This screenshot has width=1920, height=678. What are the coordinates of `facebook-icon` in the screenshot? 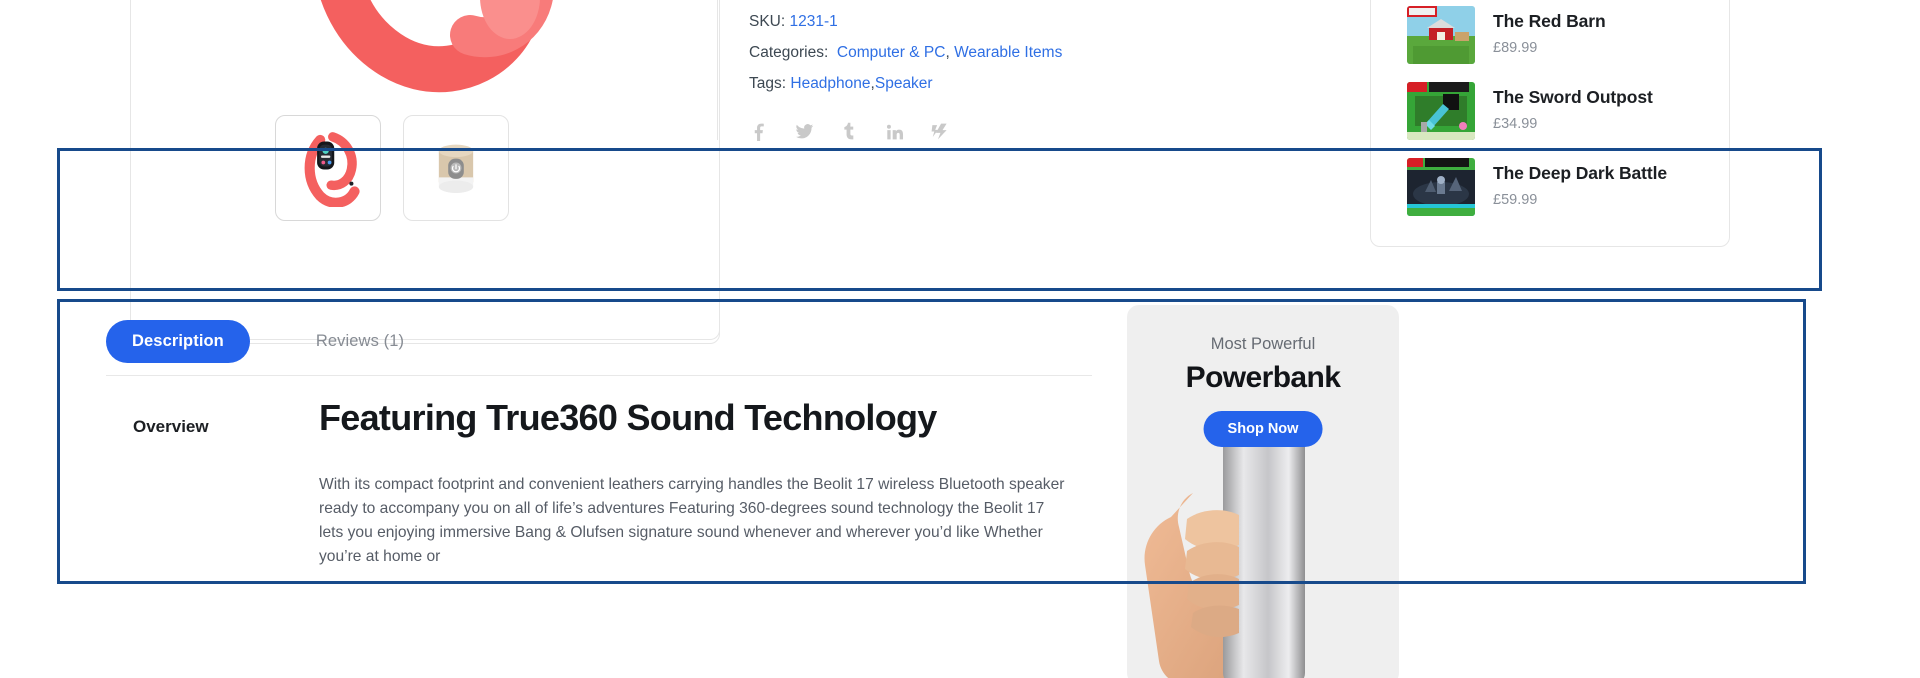 It's located at (759, 131).